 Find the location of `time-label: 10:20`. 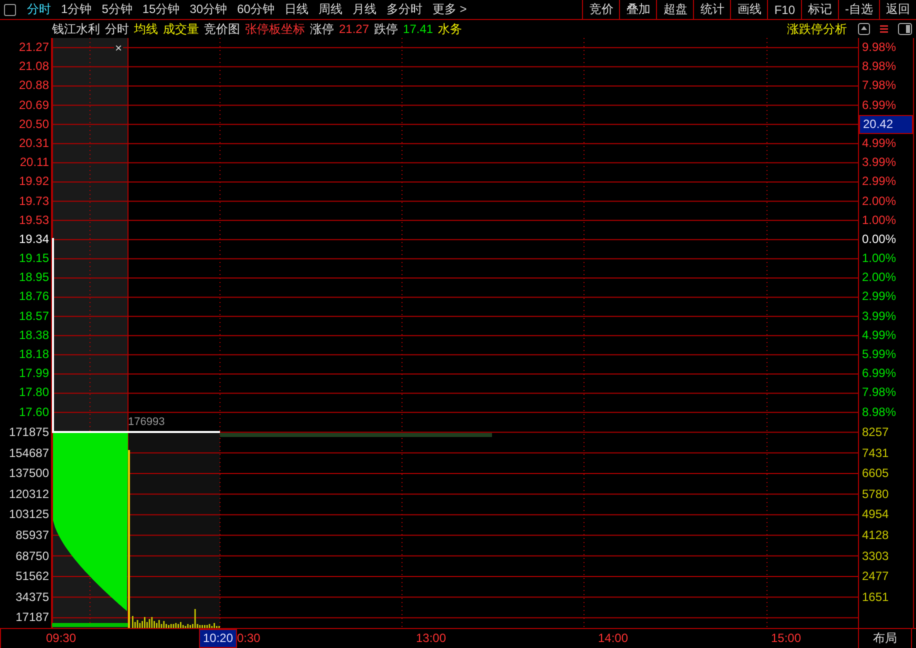

time-label: 10:20 is located at coordinates (218, 638).